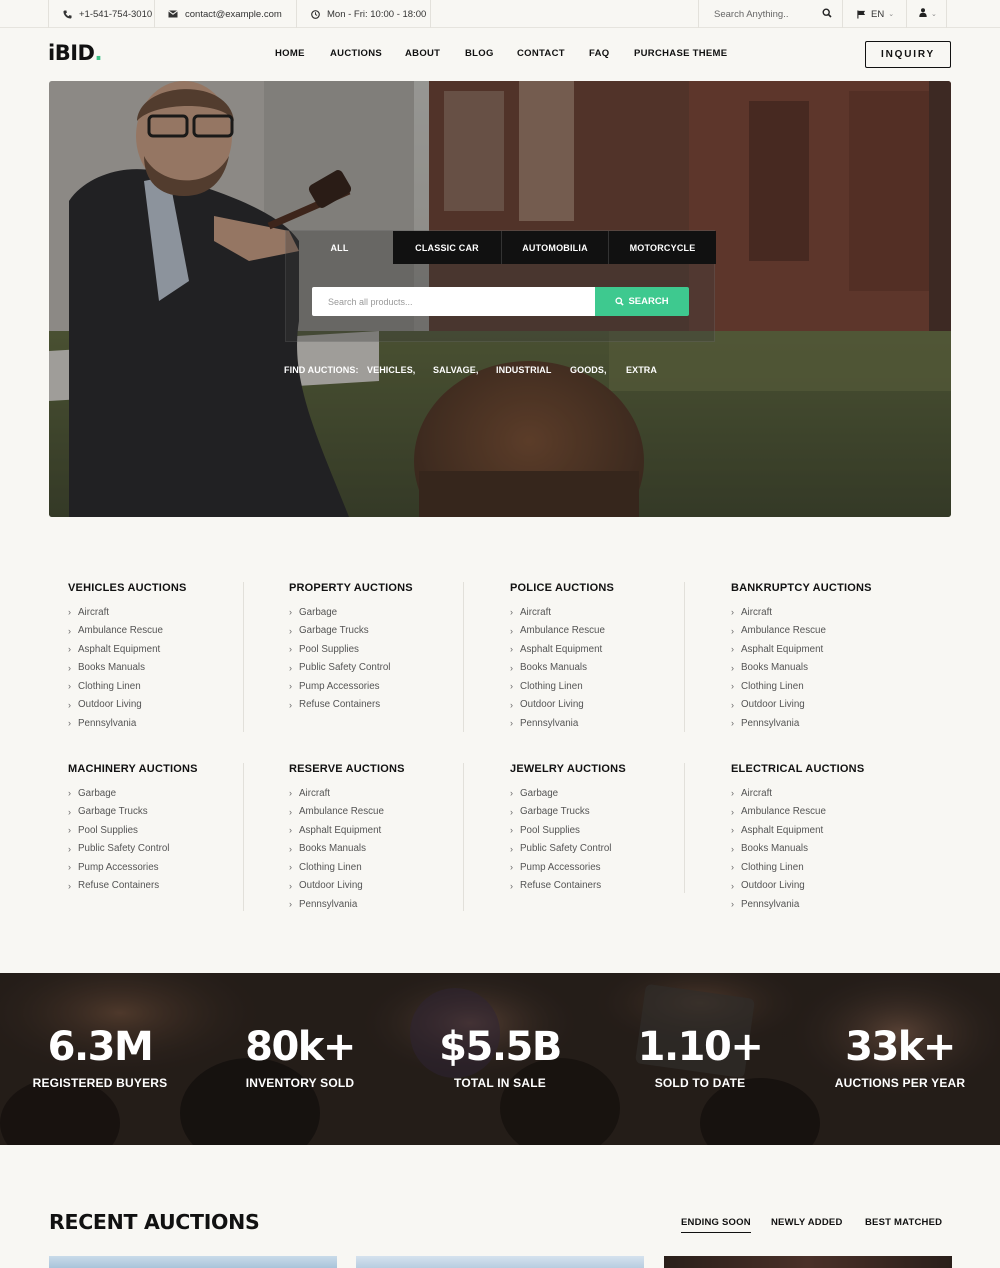 This screenshot has height=1268, width=1000. What do you see at coordinates (168, 770) in the screenshot?
I see `category-title: MACHINERY AUCTIONS` at bounding box center [168, 770].